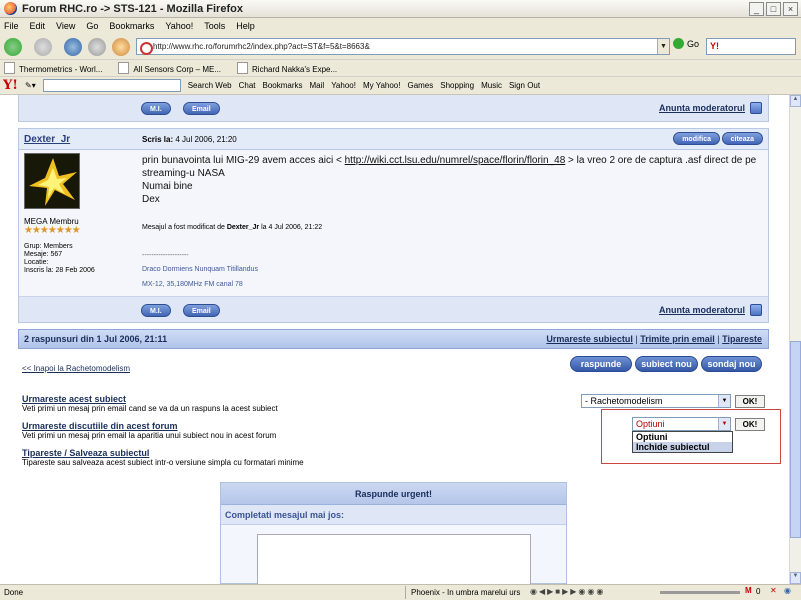  I want to click on option-track-topic: Urmareste acest subiect, so click(163, 399).